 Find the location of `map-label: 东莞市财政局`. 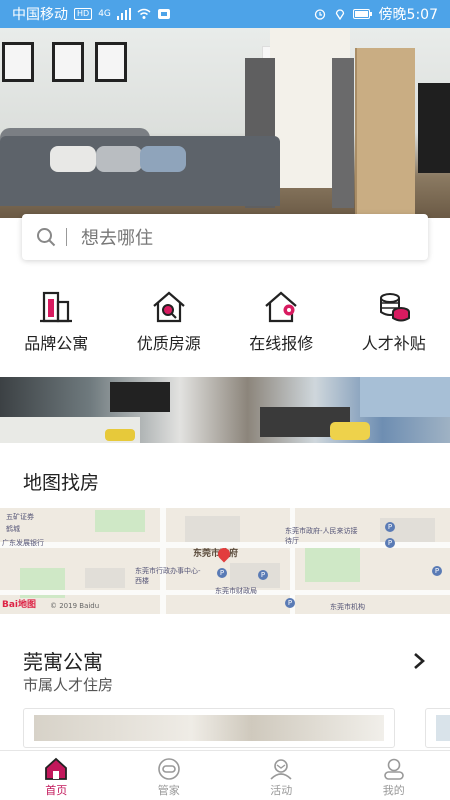

map-label: 东莞市财政局 is located at coordinates (236, 591).